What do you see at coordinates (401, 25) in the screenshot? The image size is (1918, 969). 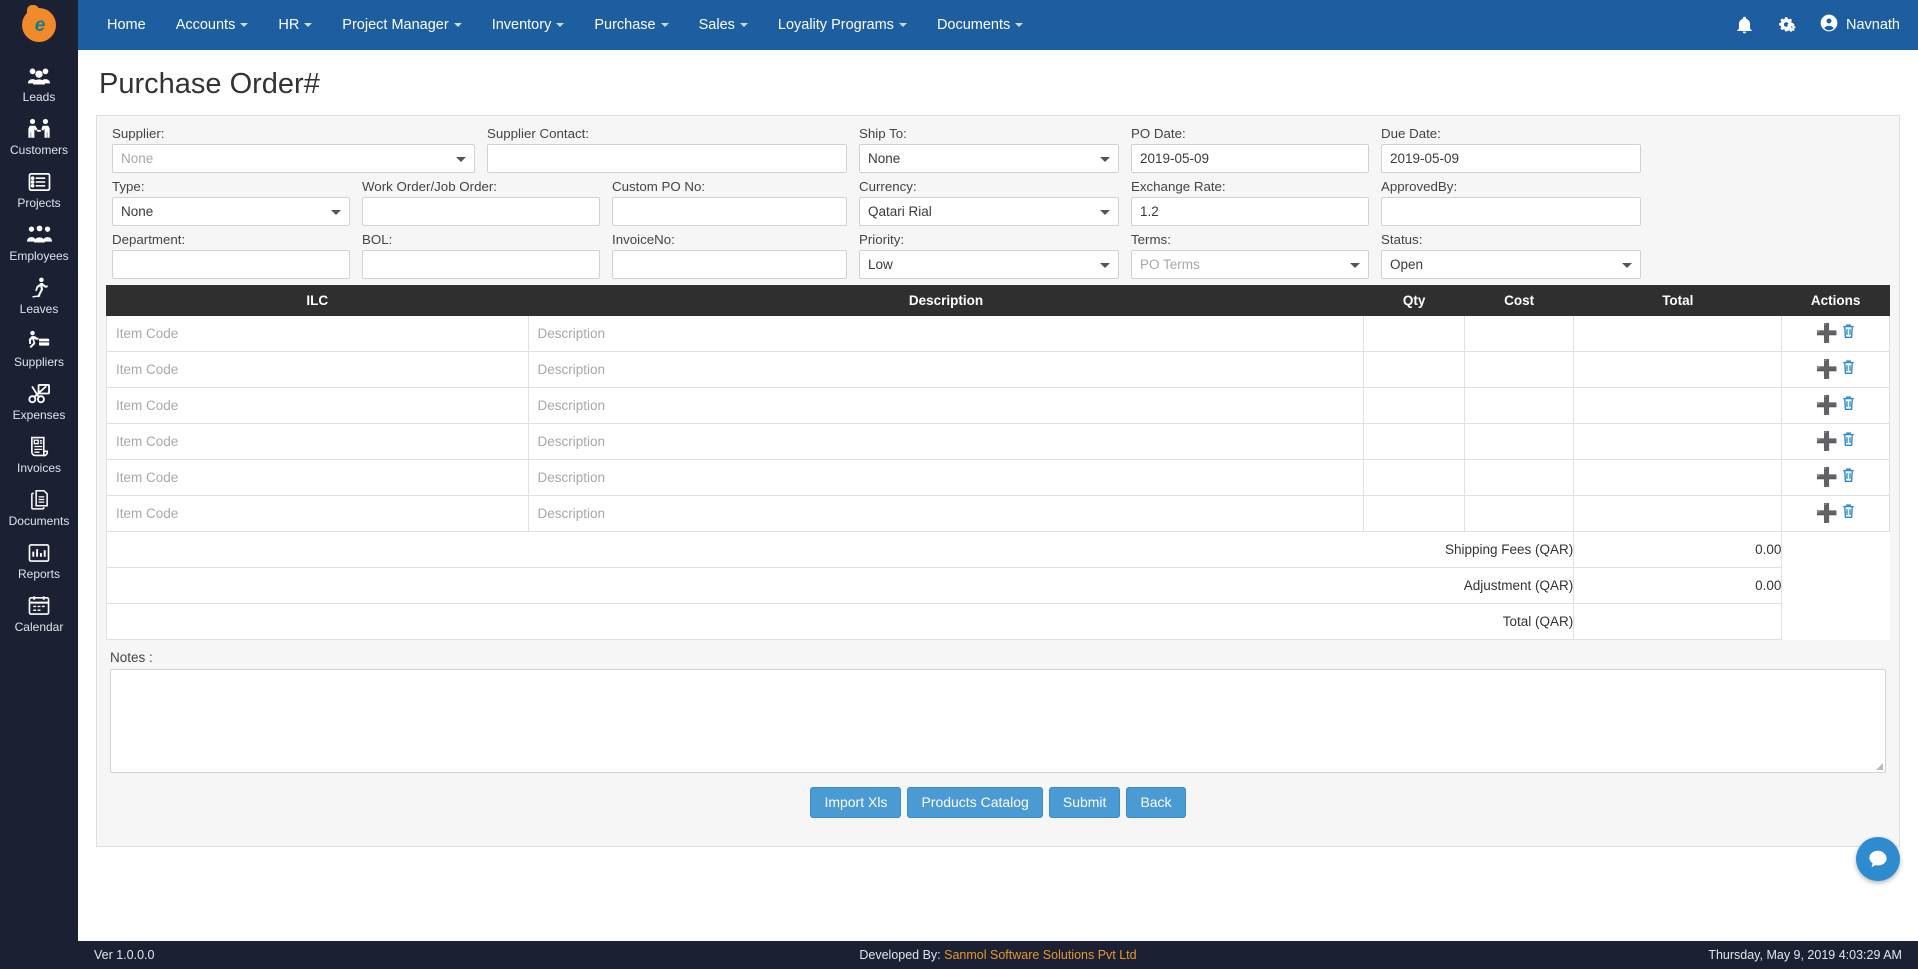 I see `nav-item-project-manager: Project Manager` at bounding box center [401, 25].